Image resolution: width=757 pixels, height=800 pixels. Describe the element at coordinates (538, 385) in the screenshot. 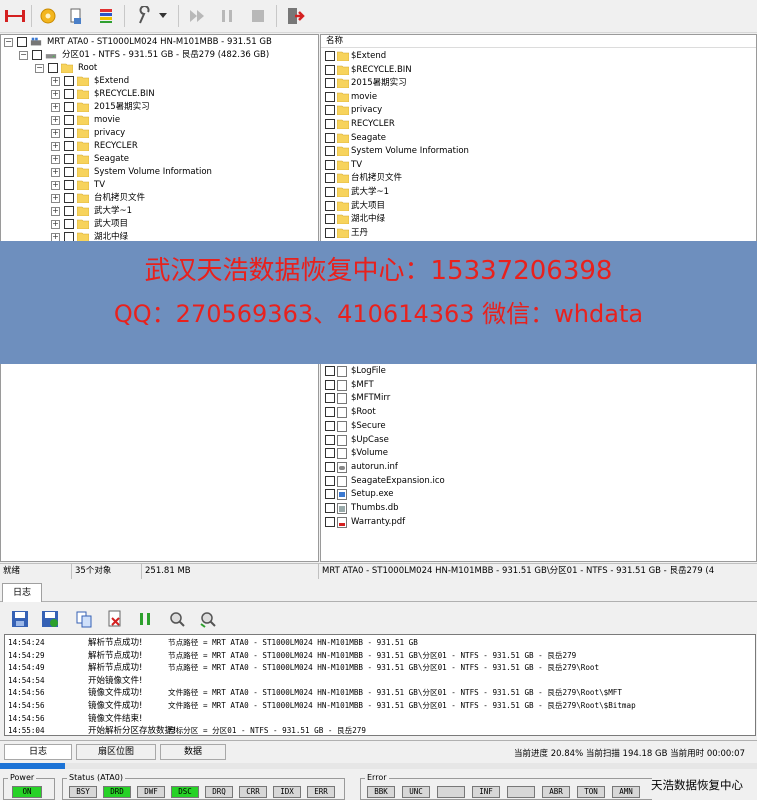

I see `list-item: $MFT` at that location.